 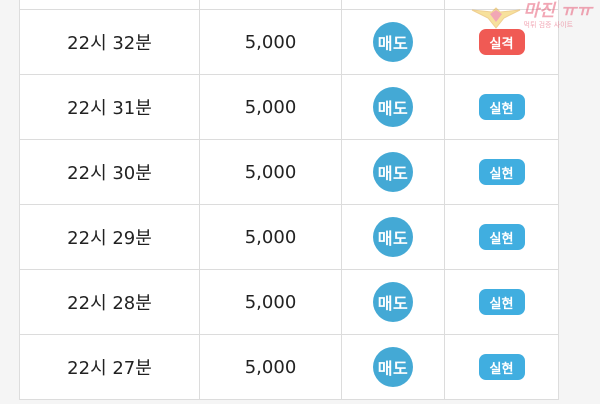 I want to click on time-cell: 22시 31분, so click(x=110, y=107).